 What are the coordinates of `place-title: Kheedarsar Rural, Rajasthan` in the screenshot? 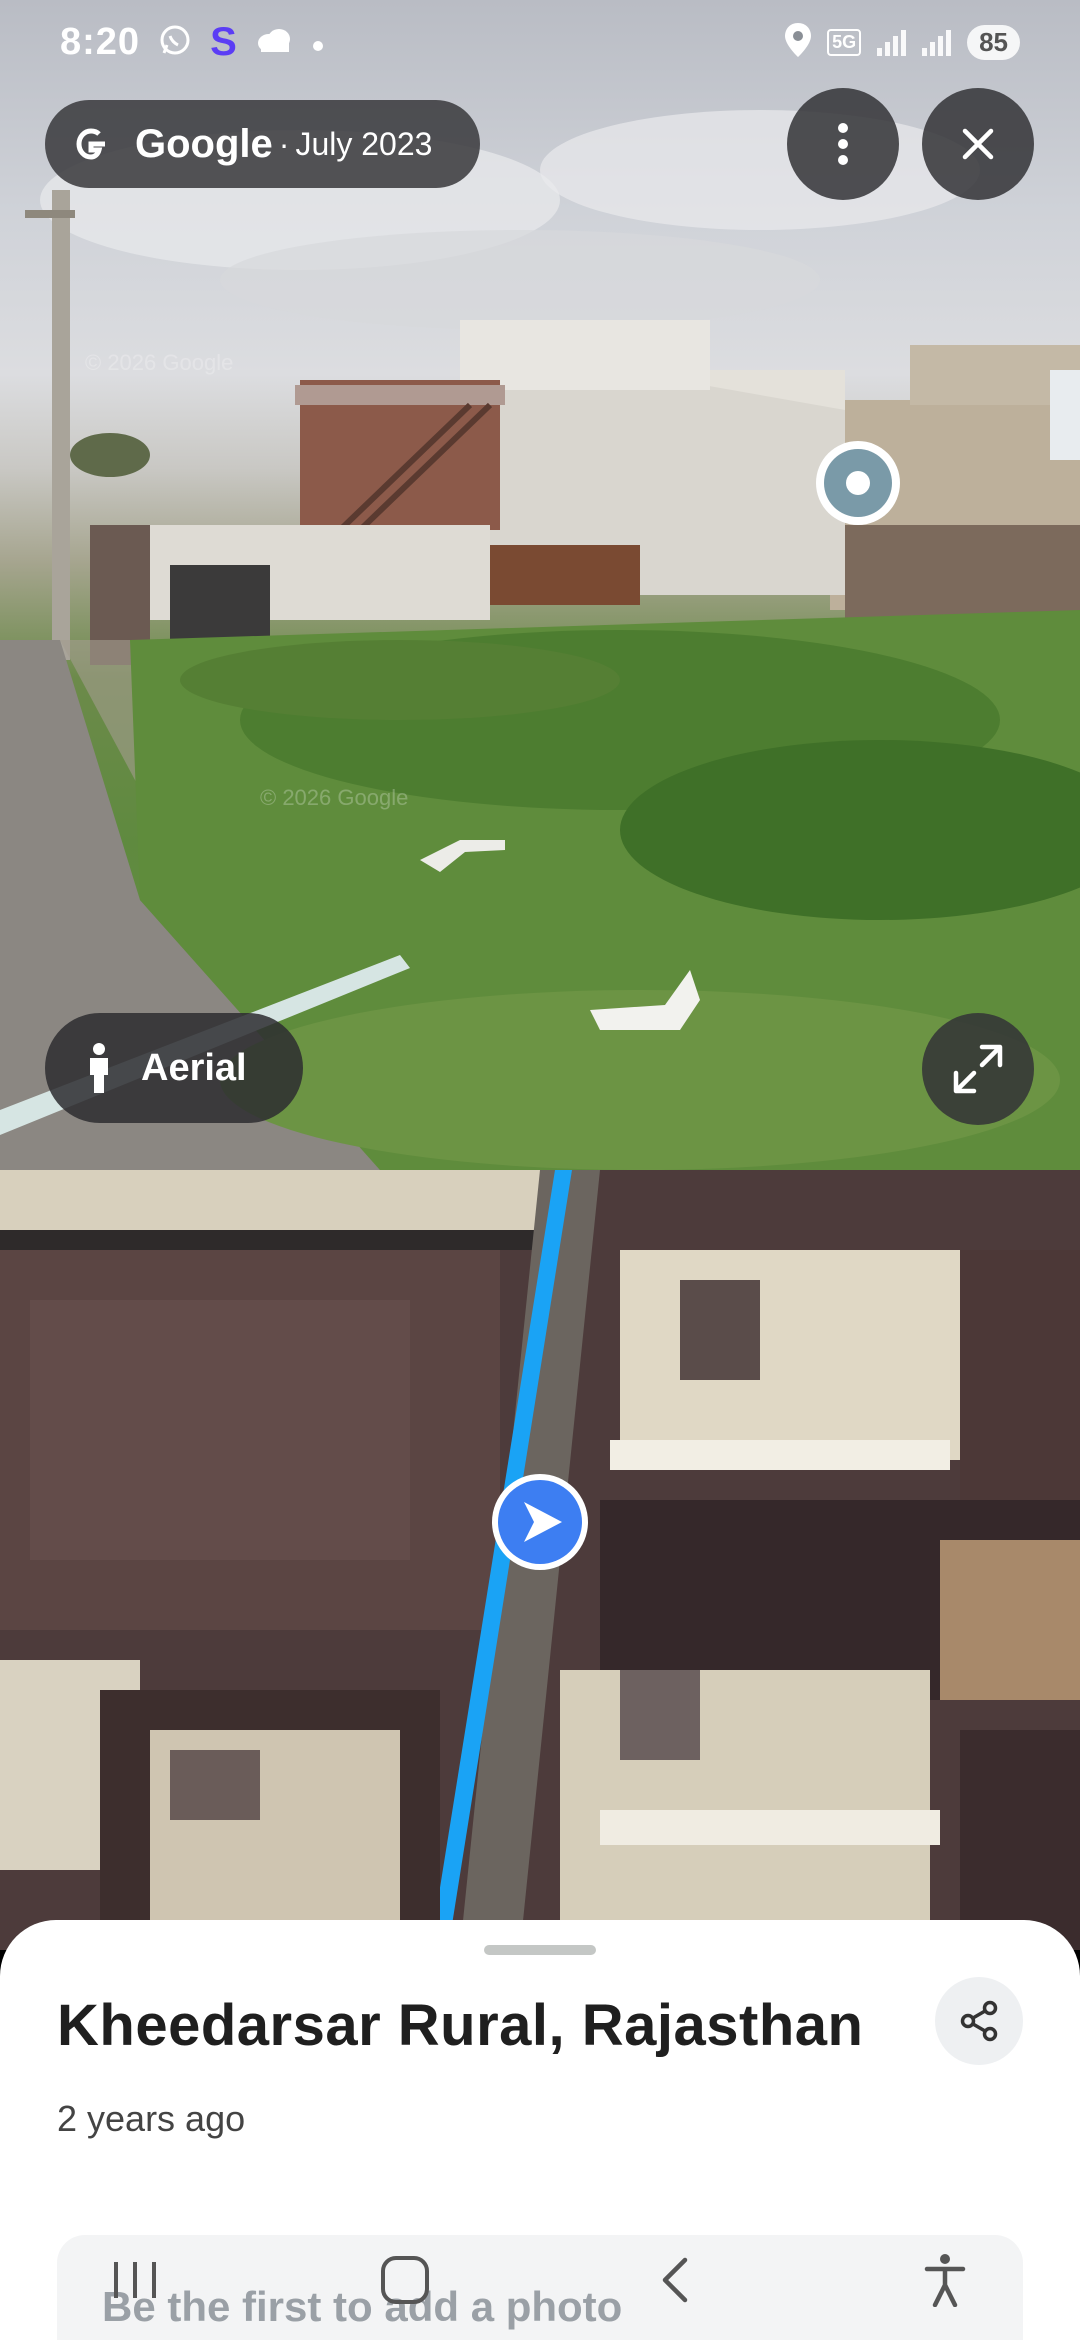 It's located at (460, 2025).